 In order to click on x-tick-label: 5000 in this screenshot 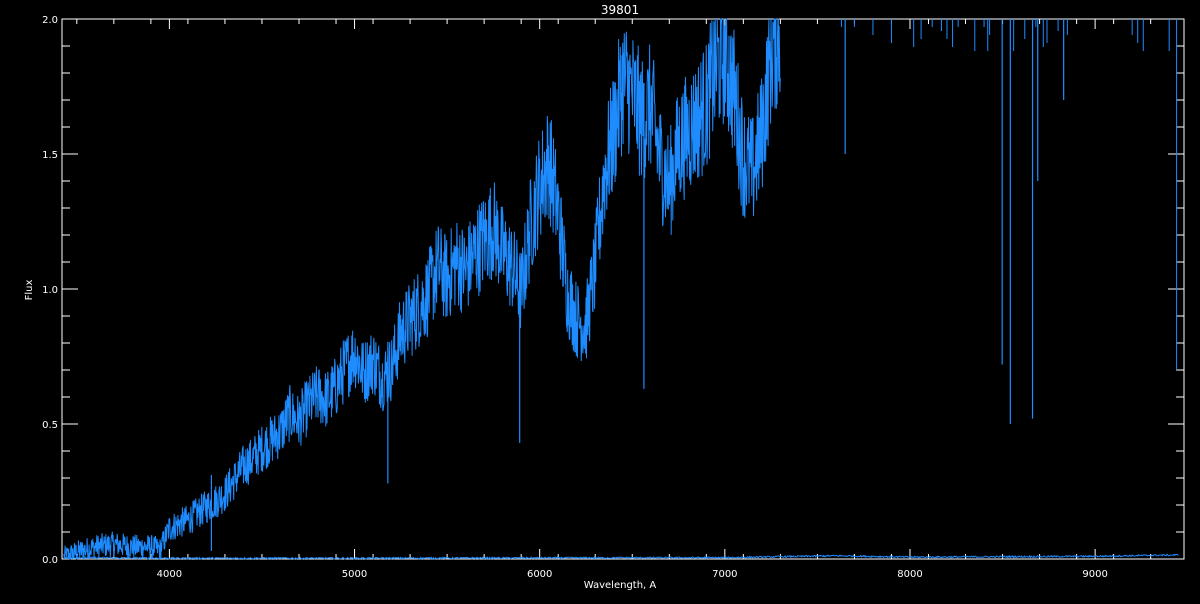, I will do `click(354, 574)`.